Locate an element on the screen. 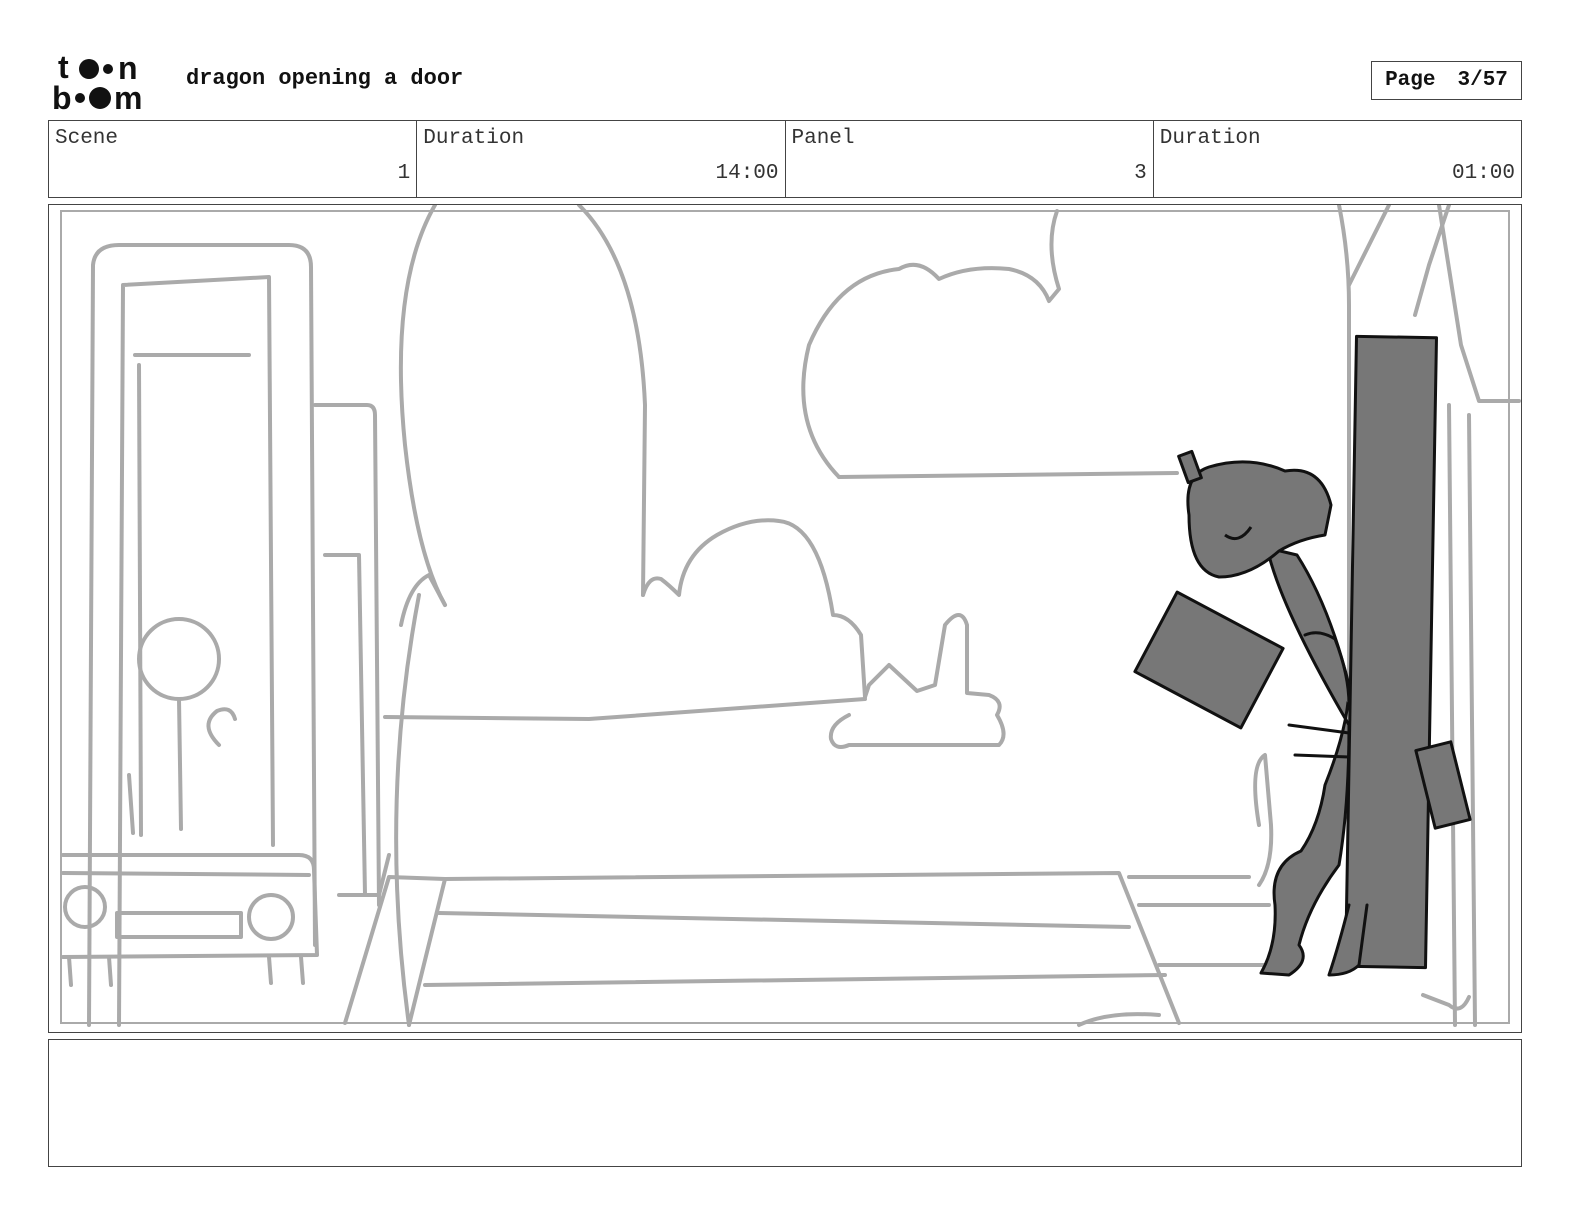 The image size is (1584, 1224). scene-duration-value: 14:00 is located at coordinates (747, 173).